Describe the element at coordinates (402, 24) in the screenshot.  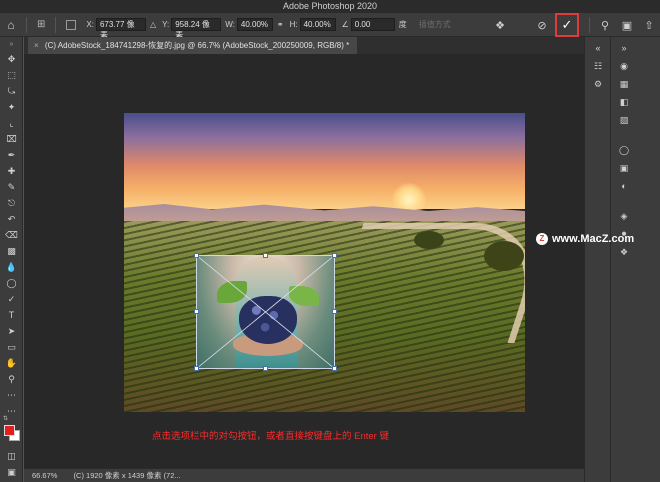
I see `angle-unit: 度` at that location.